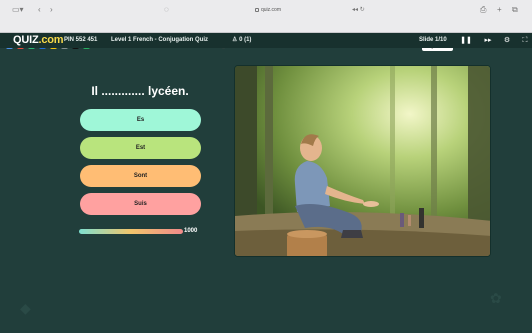 The height and width of the screenshot is (333, 532). I want to click on background-shape-icon: ✿, so click(496, 298).